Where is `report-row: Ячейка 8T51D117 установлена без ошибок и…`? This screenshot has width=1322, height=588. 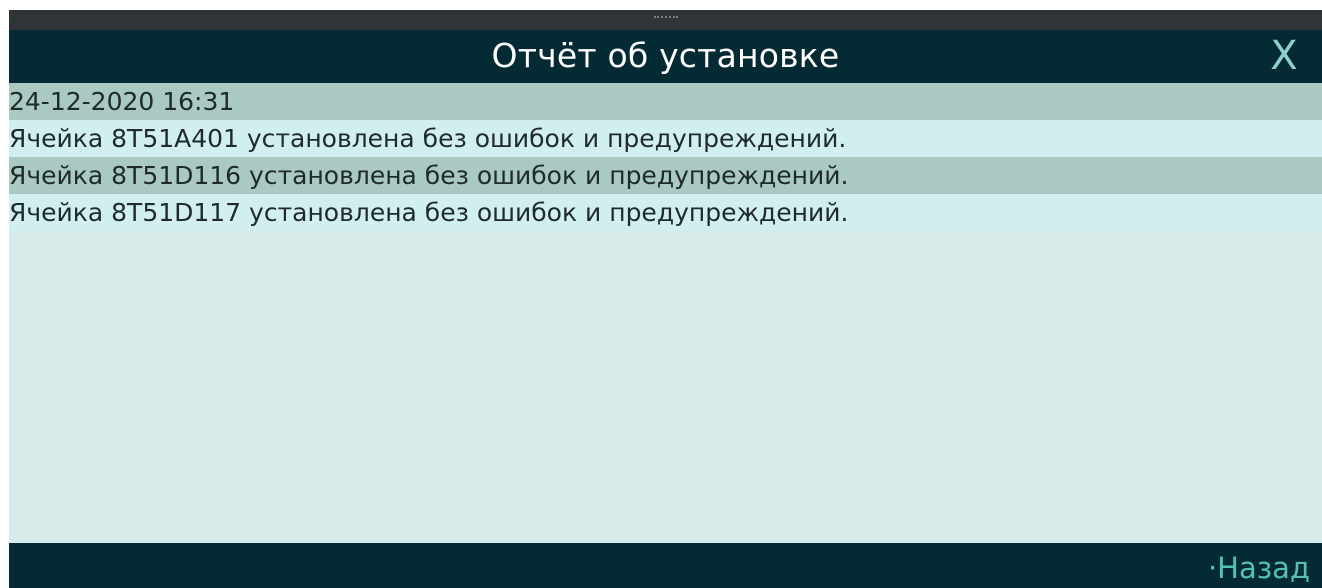
report-row: Ячейка 8T51D117 установлена без ошибок и… is located at coordinates (665, 212).